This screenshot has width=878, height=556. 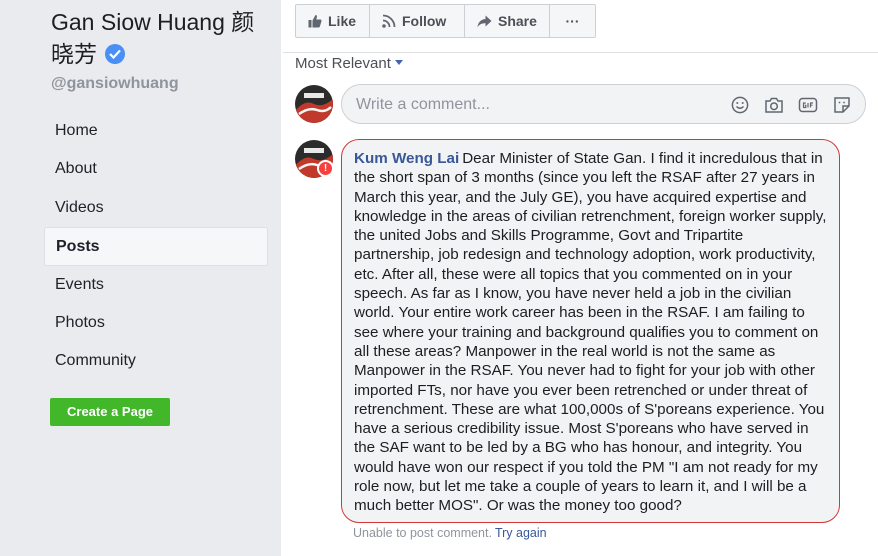 I want to click on nav-item-home: Home, so click(x=156, y=131).